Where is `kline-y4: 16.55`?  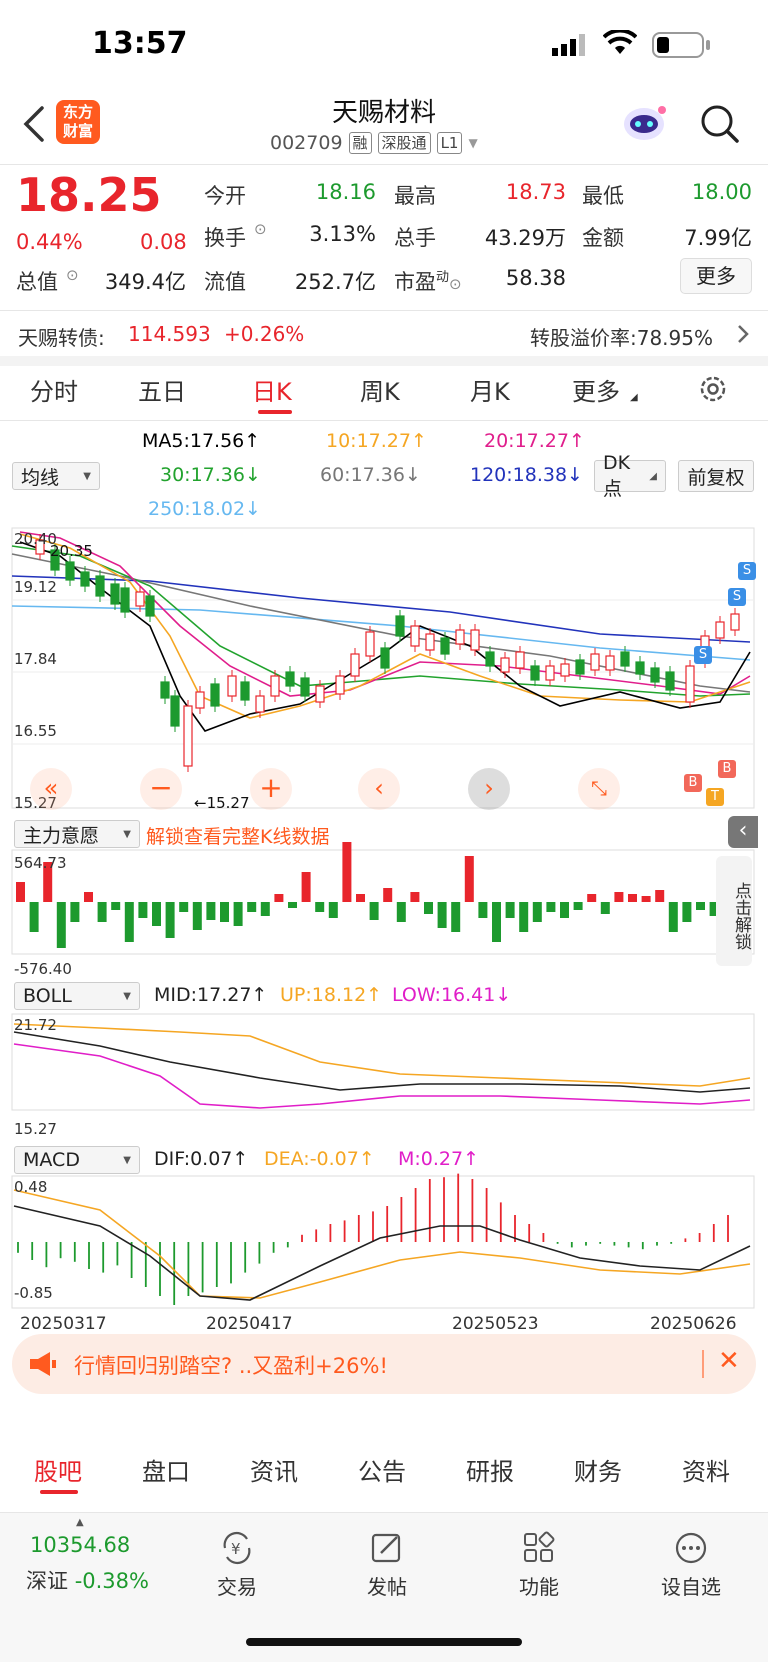
kline-y4: 16.55 is located at coordinates (35, 731).